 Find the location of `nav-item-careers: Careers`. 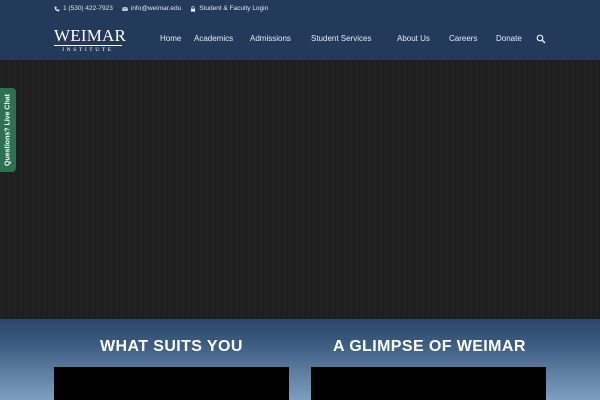

nav-item-careers: Careers is located at coordinates (463, 39).